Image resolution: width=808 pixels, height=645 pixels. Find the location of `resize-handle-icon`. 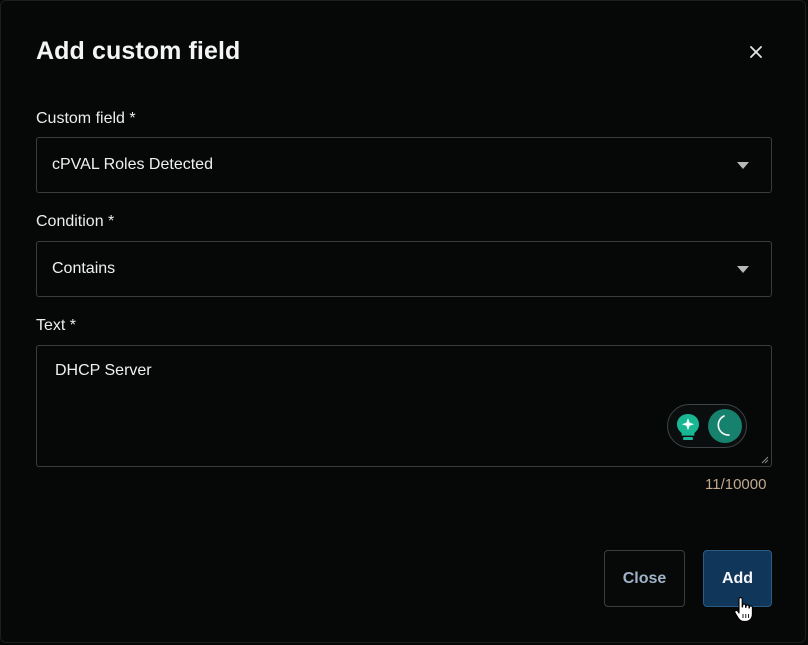

resize-handle-icon is located at coordinates (765, 460).